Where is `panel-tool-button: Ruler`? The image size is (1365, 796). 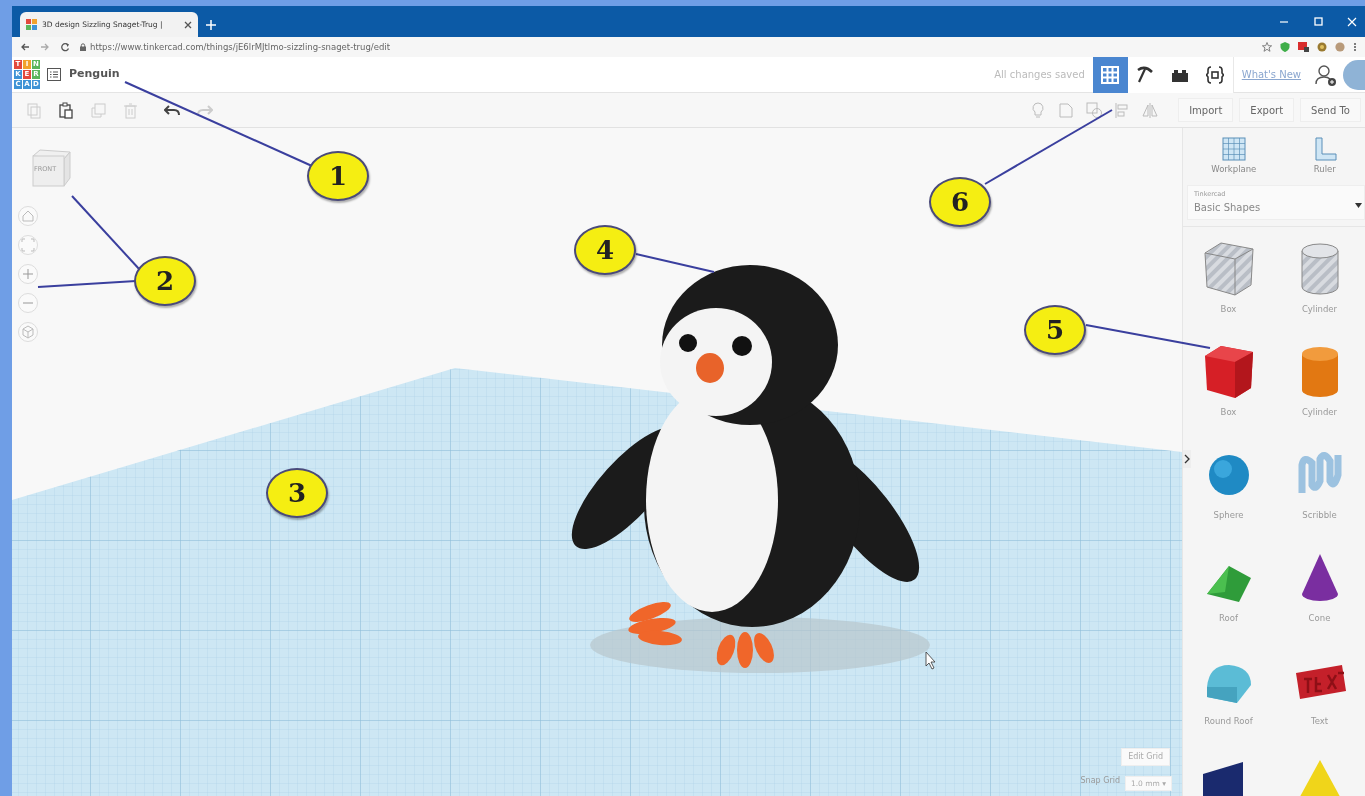 panel-tool-button: Ruler is located at coordinates (1324, 156).